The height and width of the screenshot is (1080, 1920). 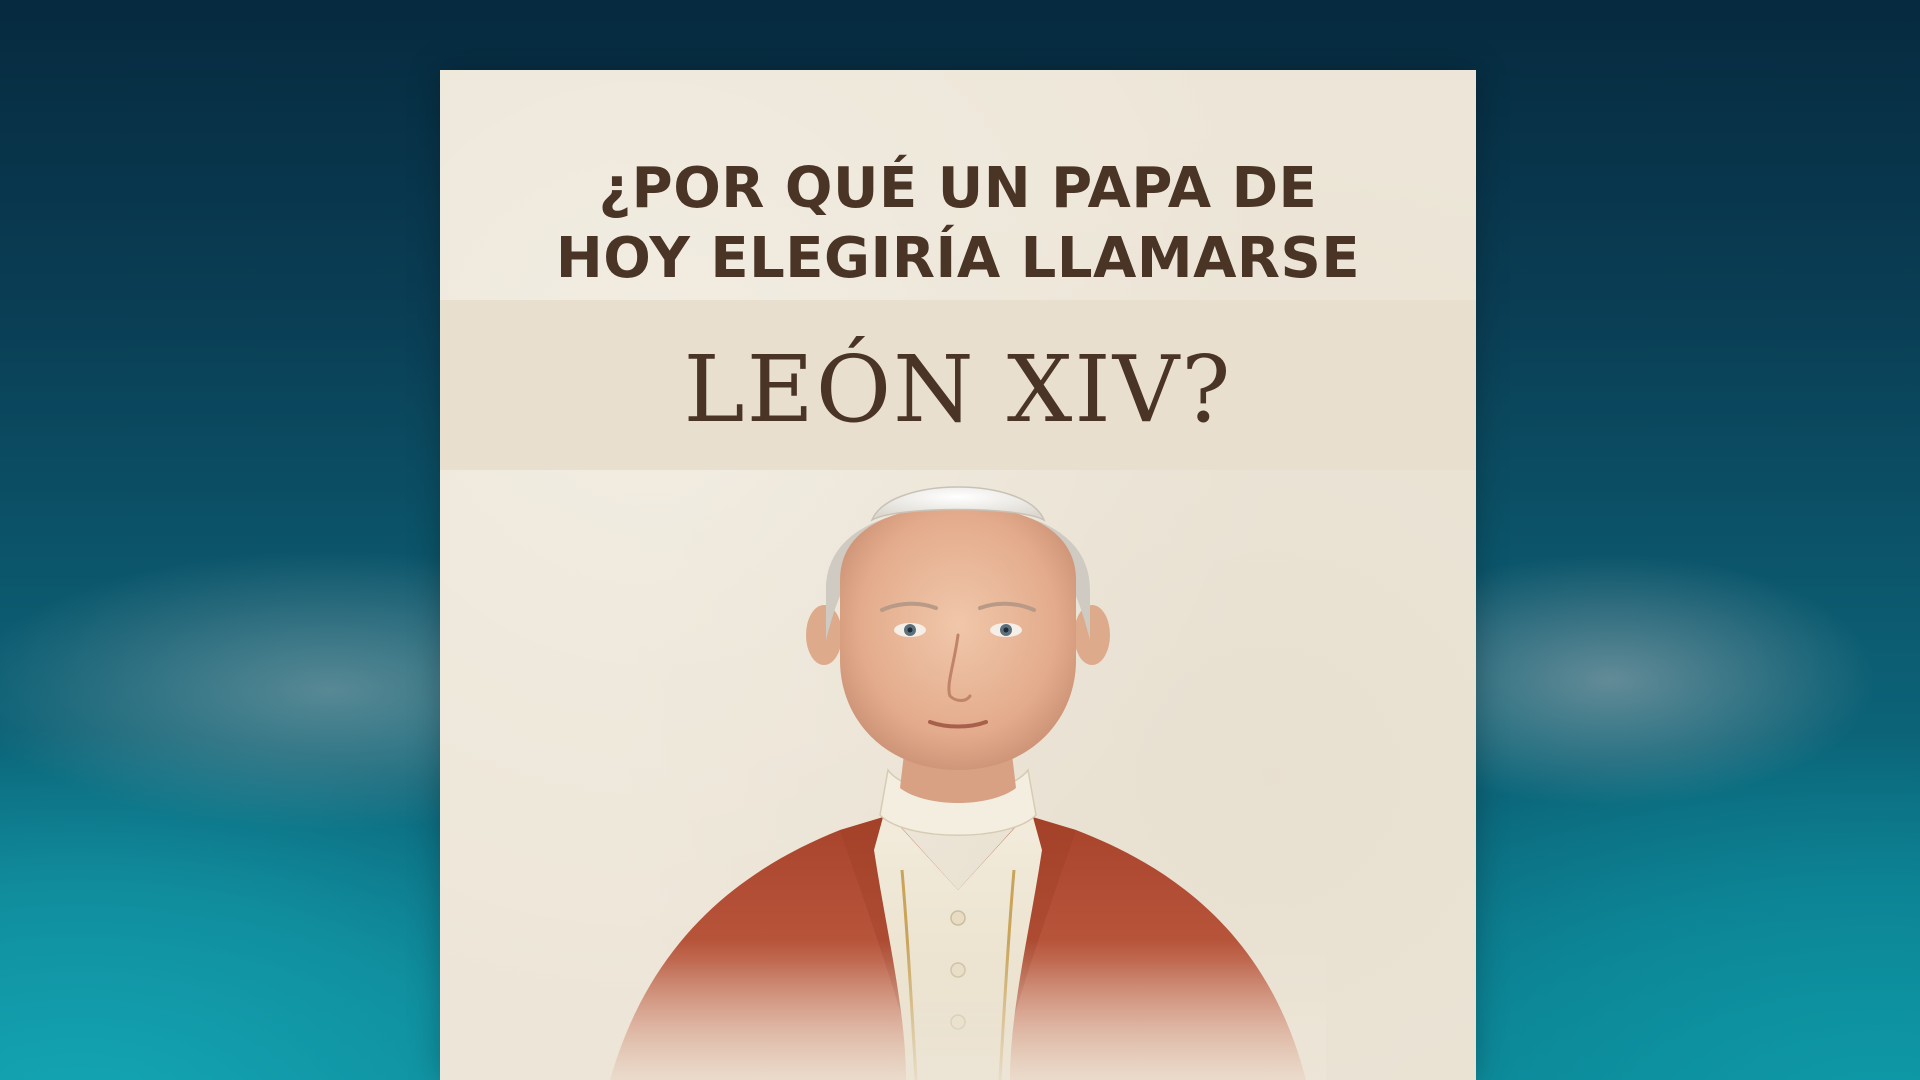 I want to click on right-ear, so click(x=1092, y=635).